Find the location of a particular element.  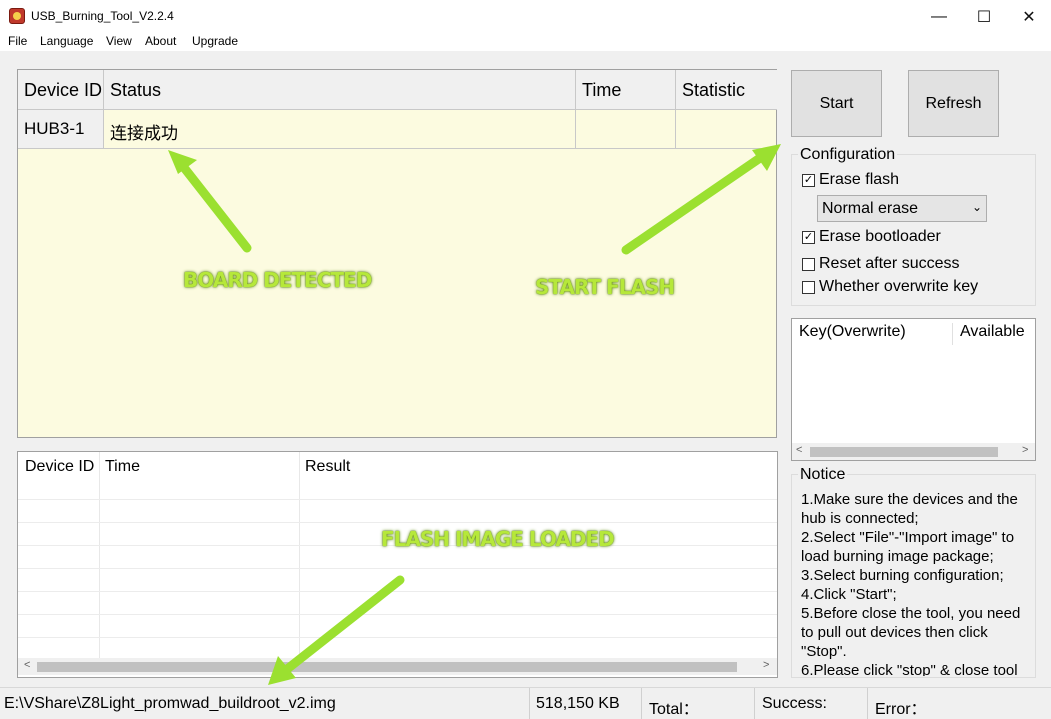

result-grid-scrollbar: < > is located at coordinates (397, 666).